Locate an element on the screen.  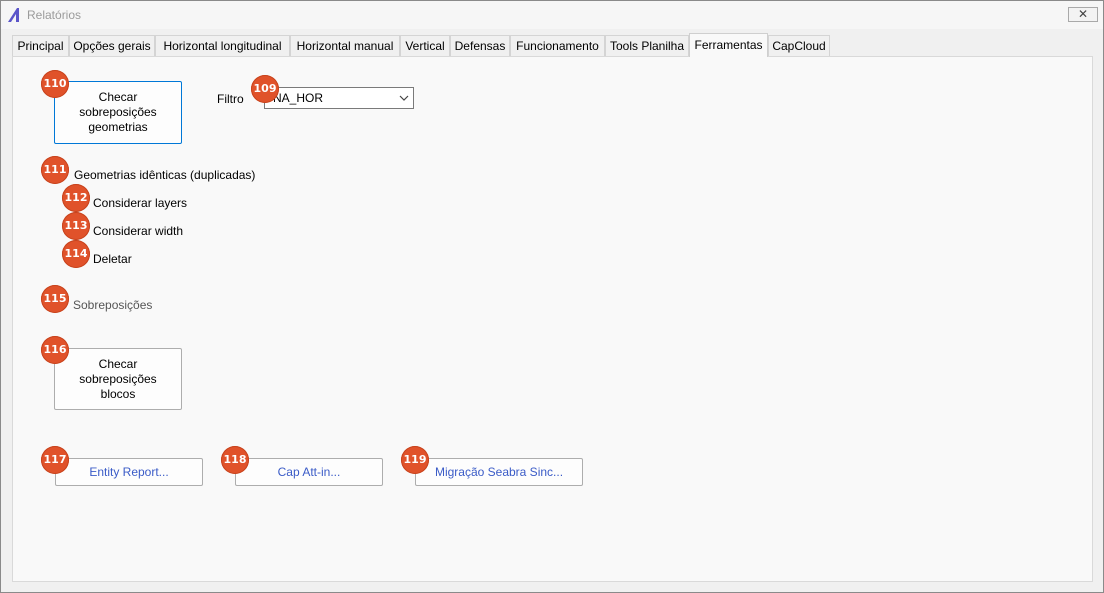
tab-tools-planilha: Tools Planilha is located at coordinates (647, 45).